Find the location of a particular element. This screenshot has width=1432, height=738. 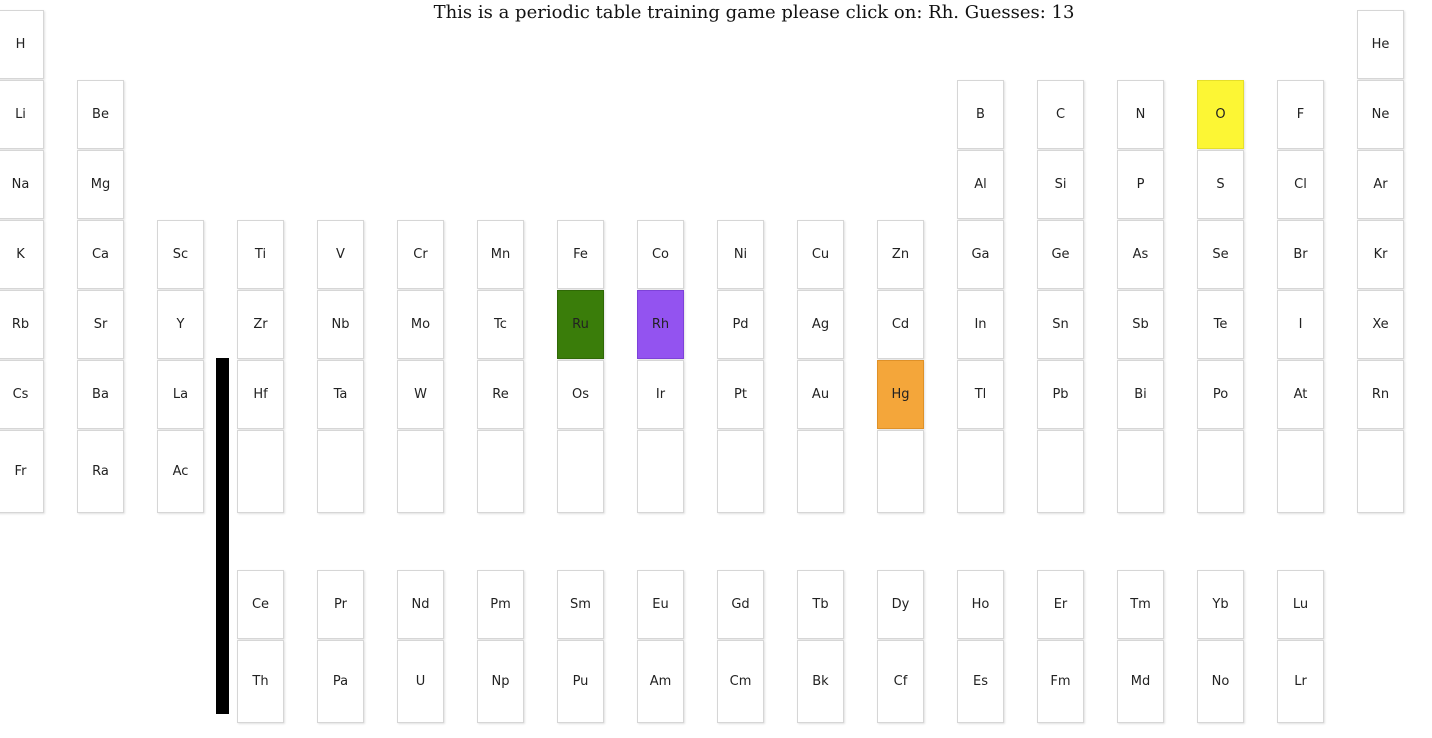

element-cell-sm: Sm is located at coordinates (580, 604).